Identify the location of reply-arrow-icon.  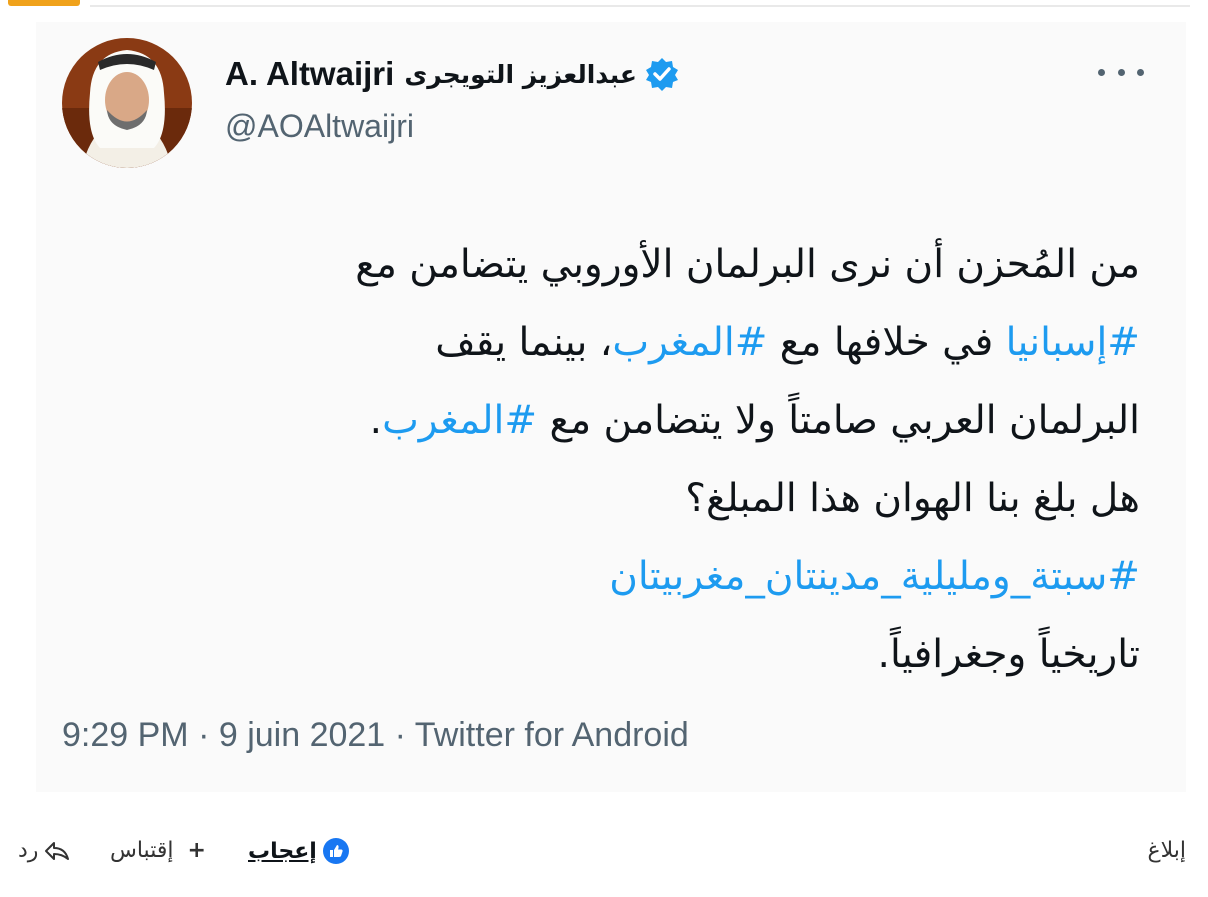
(57, 851).